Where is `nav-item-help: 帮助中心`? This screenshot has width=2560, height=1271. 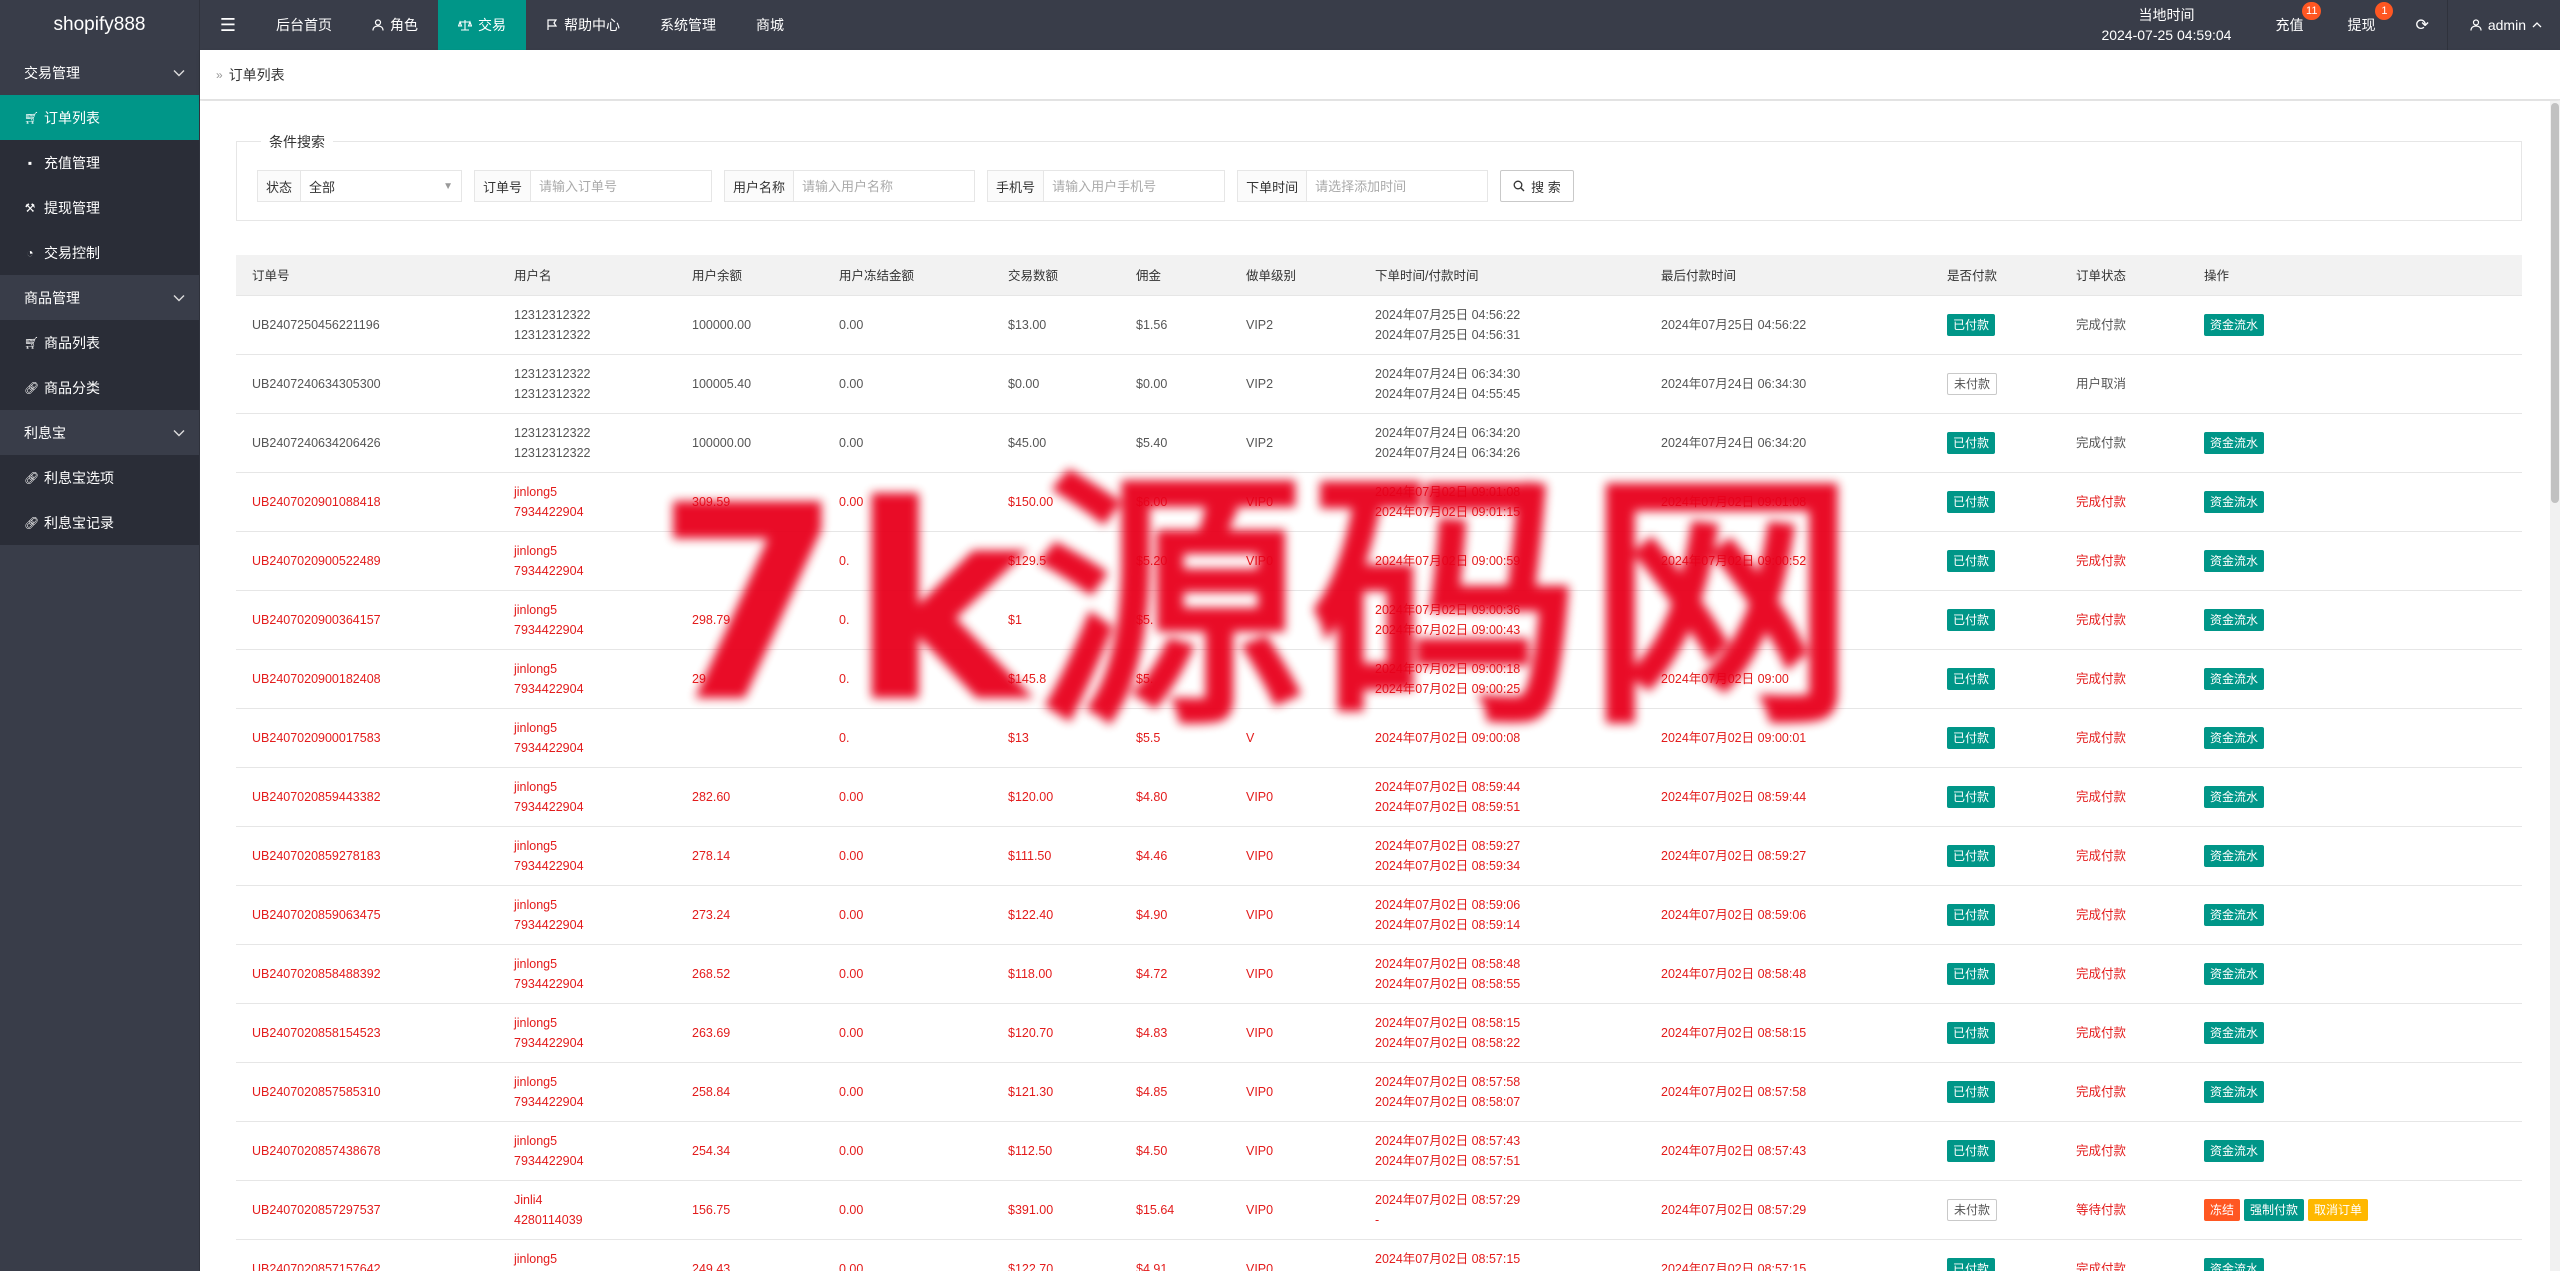
nav-item-help: 帮助中心 is located at coordinates (583, 25).